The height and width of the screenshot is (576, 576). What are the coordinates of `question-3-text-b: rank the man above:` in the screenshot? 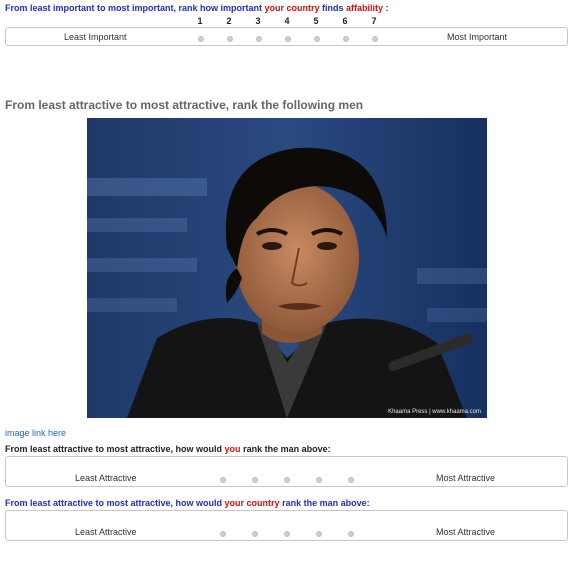 It's located at (324, 503).